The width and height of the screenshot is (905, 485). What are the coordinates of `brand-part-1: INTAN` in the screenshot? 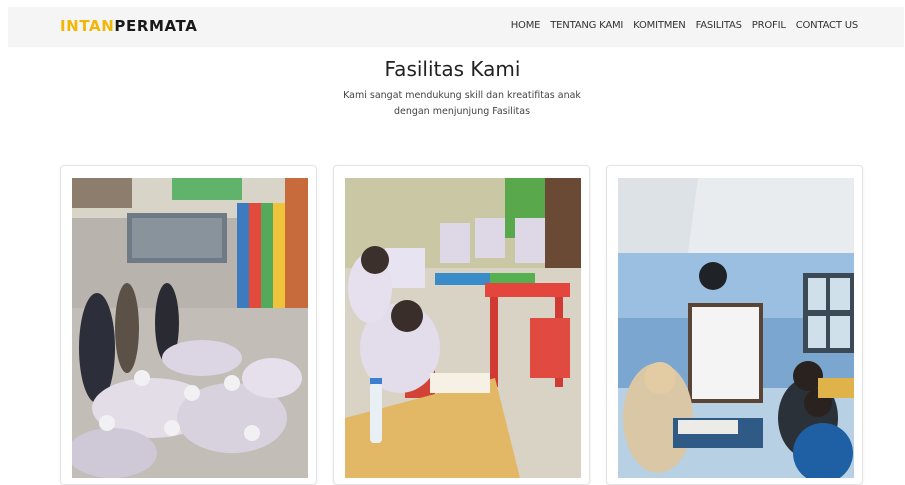 It's located at (87, 26).